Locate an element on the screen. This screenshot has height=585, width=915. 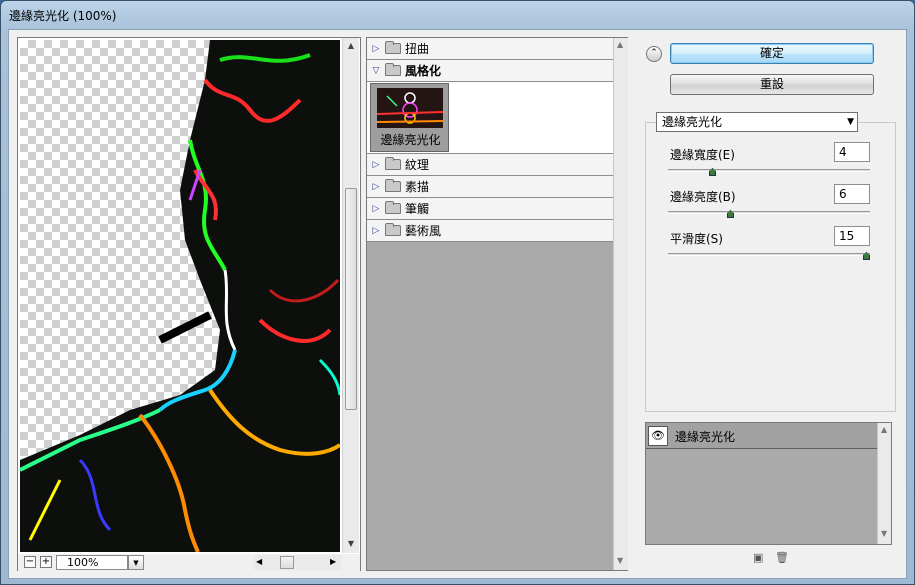
zoom-out-button: − is located at coordinates (30, 562).